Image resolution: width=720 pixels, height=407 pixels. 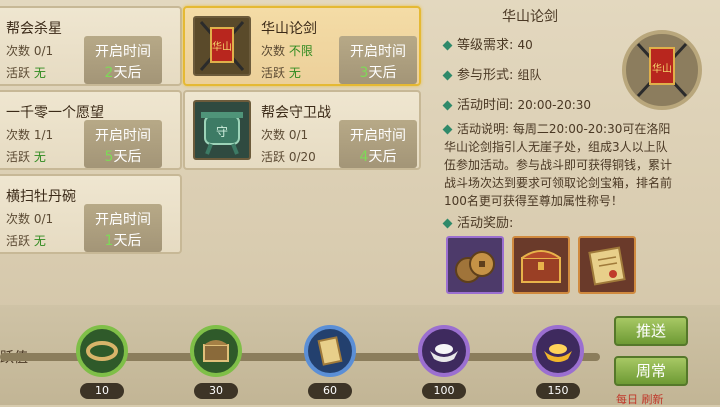 I want to click on detail-title: 华山论剑, so click(x=530, y=17).